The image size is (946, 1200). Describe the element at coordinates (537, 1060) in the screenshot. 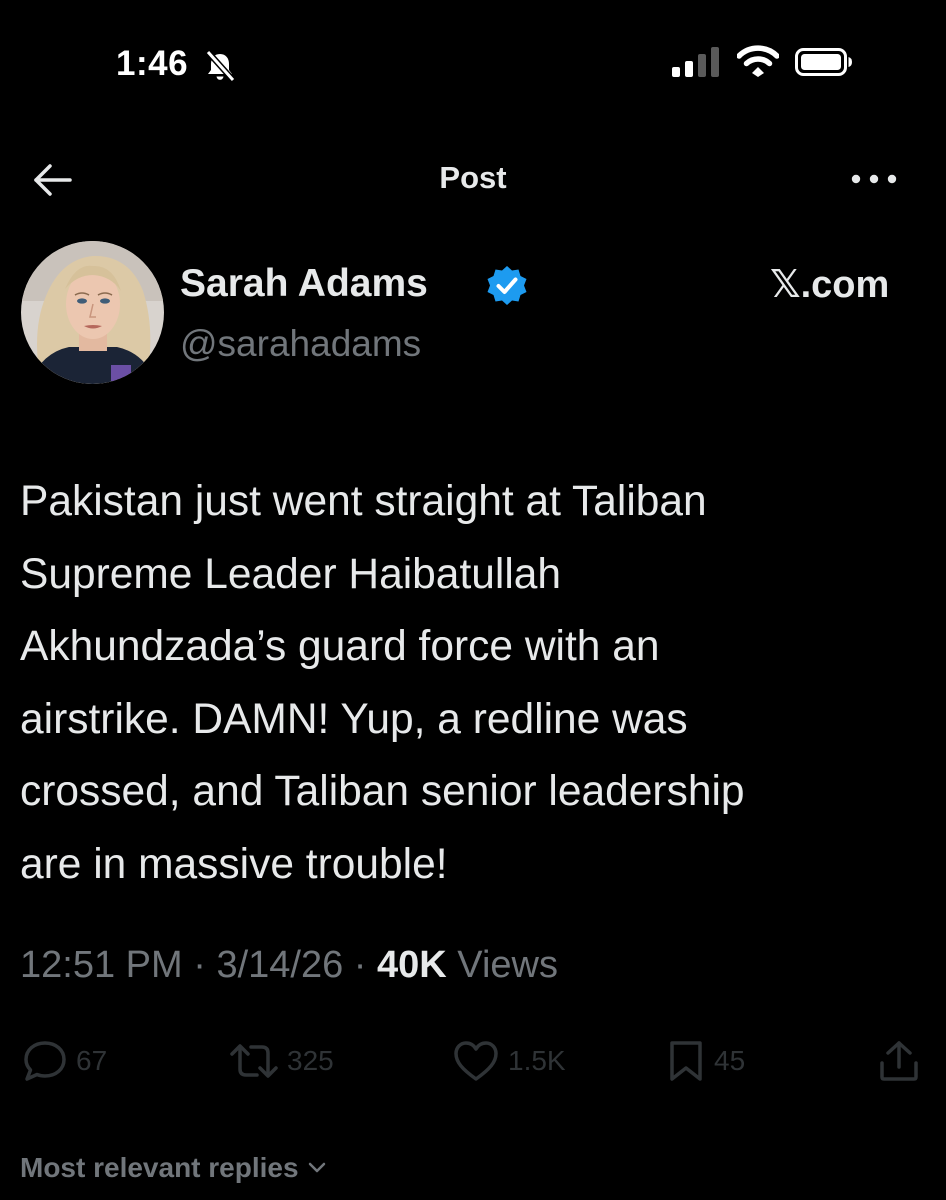

I see `like-count: 1.5K` at that location.